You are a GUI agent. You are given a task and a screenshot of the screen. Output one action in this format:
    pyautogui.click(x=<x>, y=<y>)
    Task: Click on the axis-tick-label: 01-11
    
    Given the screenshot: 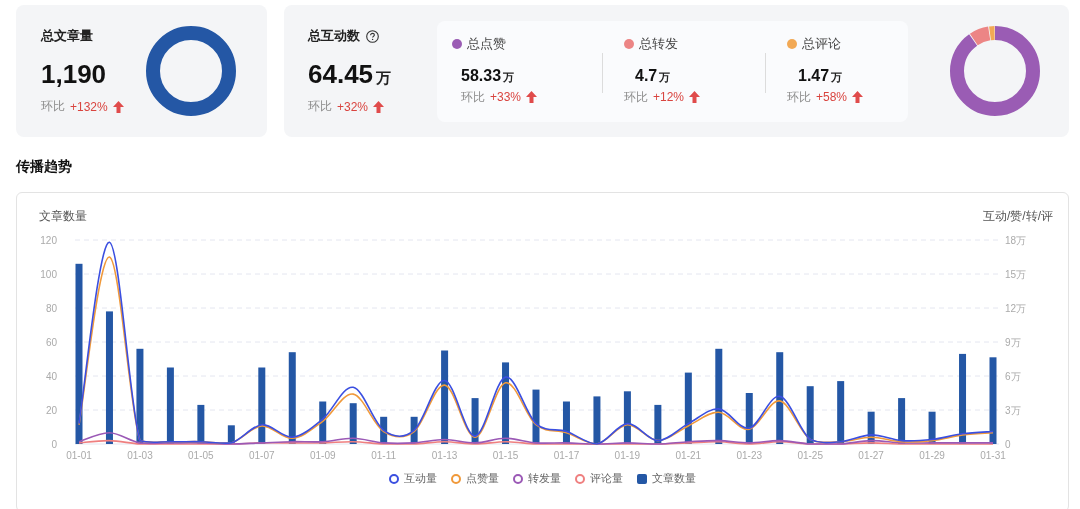 What is the action you would take?
    pyautogui.click(x=384, y=455)
    